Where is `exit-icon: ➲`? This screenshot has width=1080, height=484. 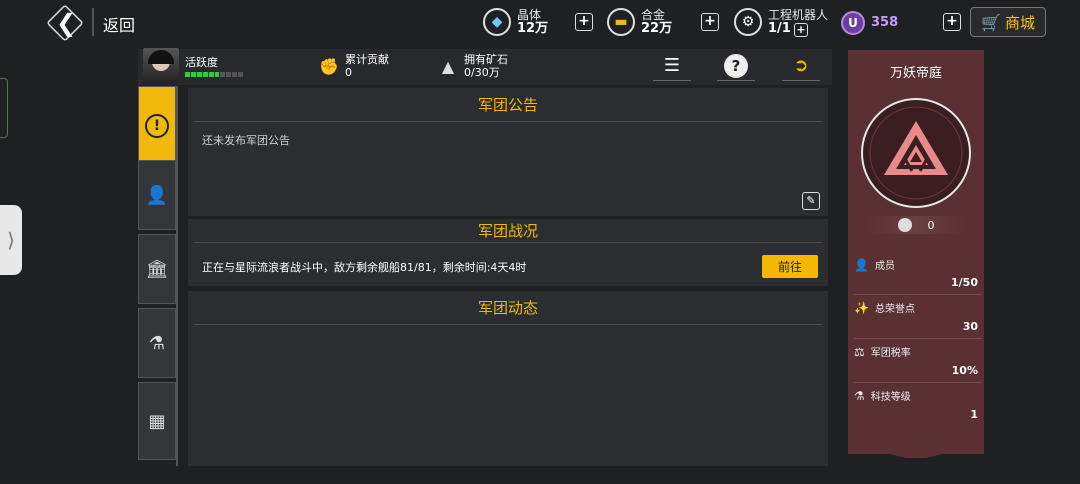 exit-icon: ➲ is located at coordinates (801, 65).